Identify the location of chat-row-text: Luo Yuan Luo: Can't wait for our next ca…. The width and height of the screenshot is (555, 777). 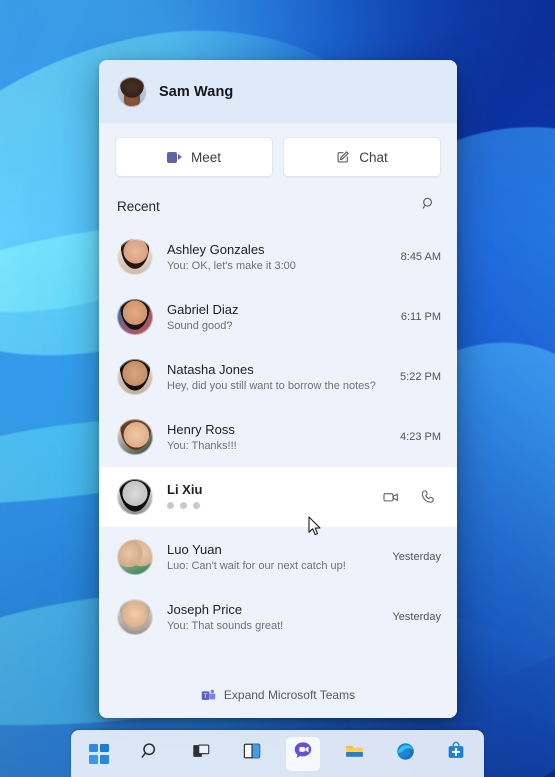
(274, 557).